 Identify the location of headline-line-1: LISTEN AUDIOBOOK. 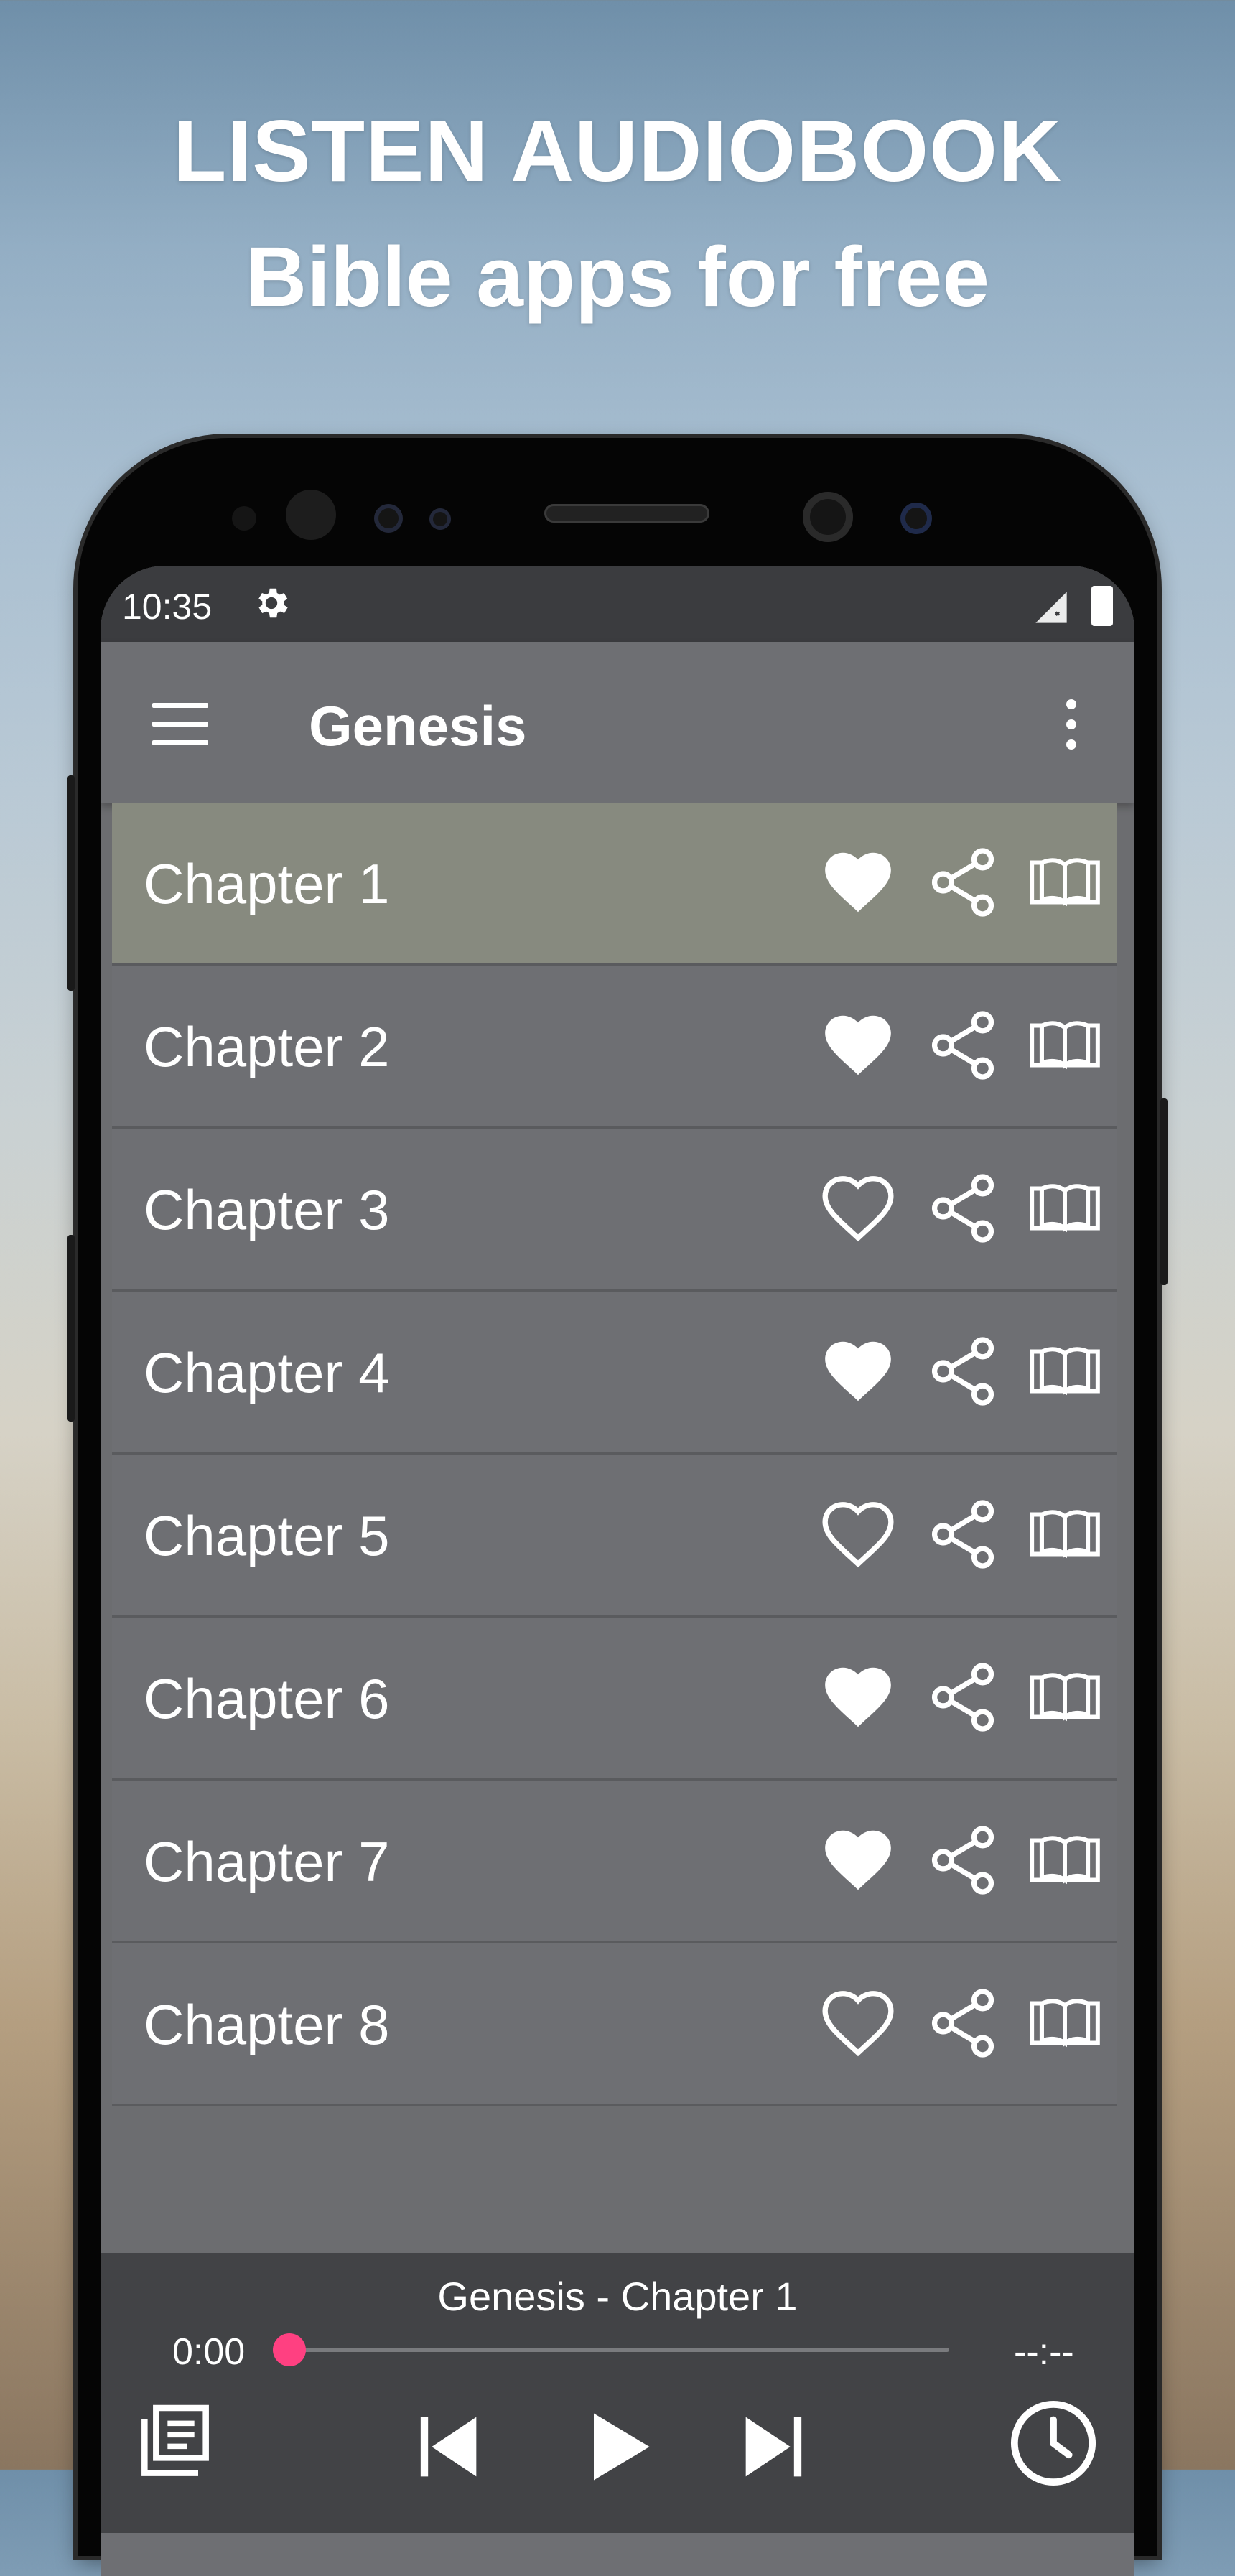
(617, 151).